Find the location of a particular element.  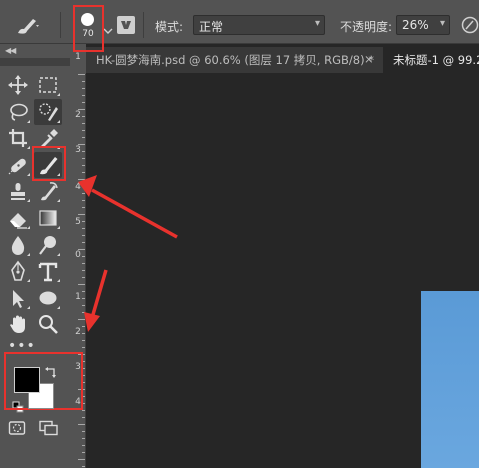

gradient-tool-button is located at coordinates (48, 218).